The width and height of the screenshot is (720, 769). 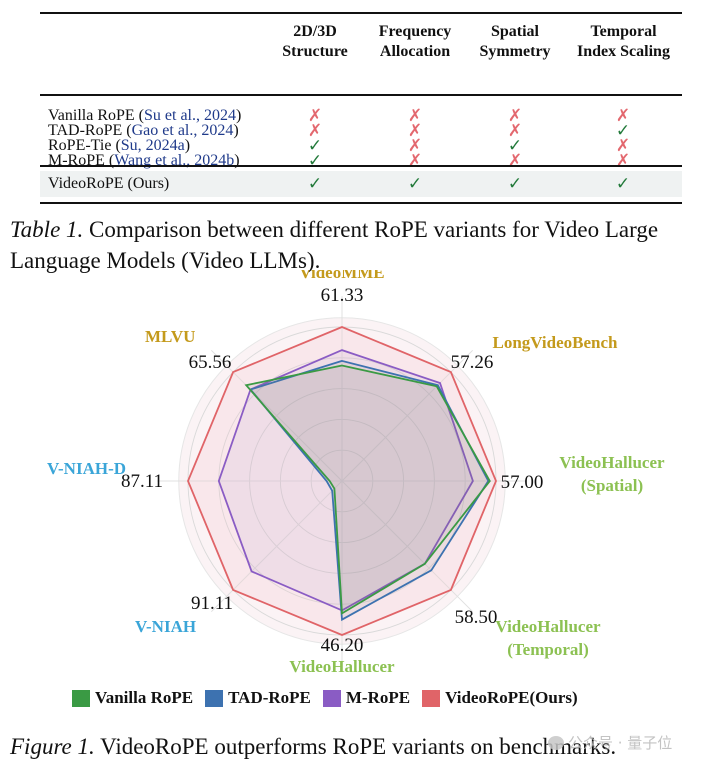 I want to click on axis-name-label: (Spatial), so click(x=612, y=485).